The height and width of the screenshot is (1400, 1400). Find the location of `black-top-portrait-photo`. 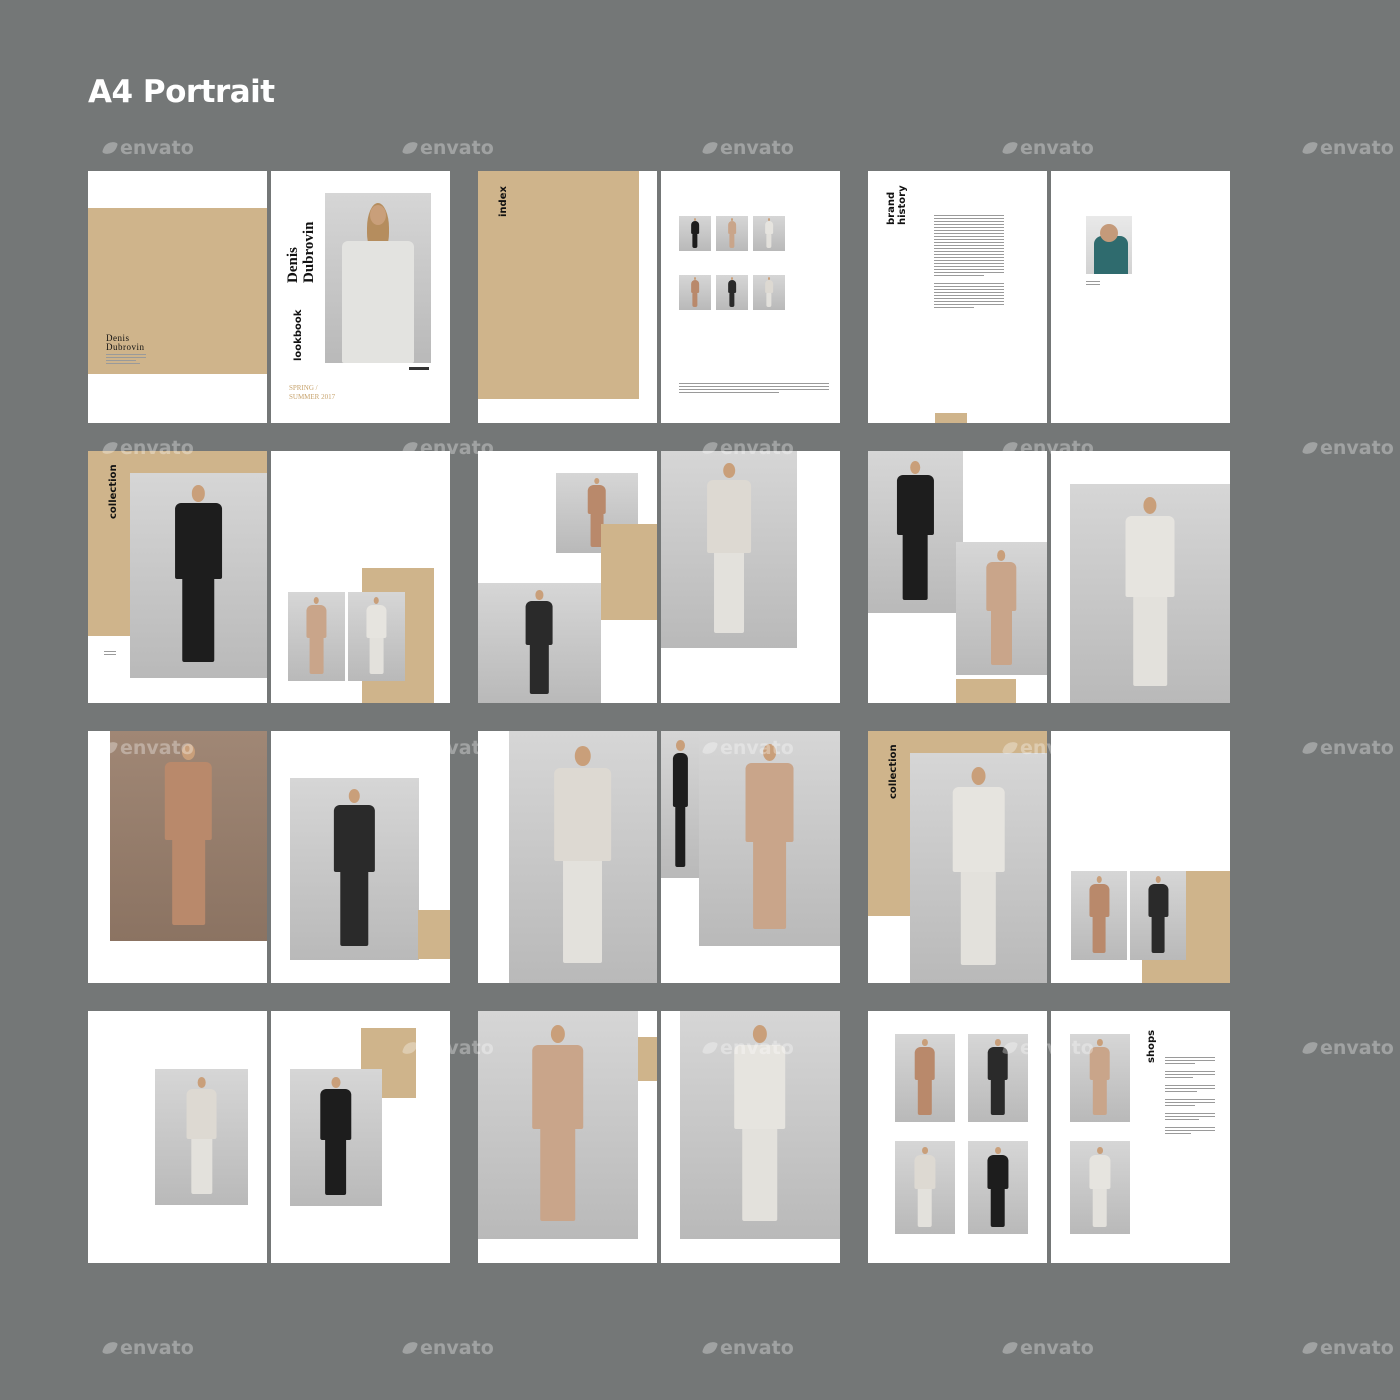

black-top-portrait-photo is located at coordinates (583, 857).